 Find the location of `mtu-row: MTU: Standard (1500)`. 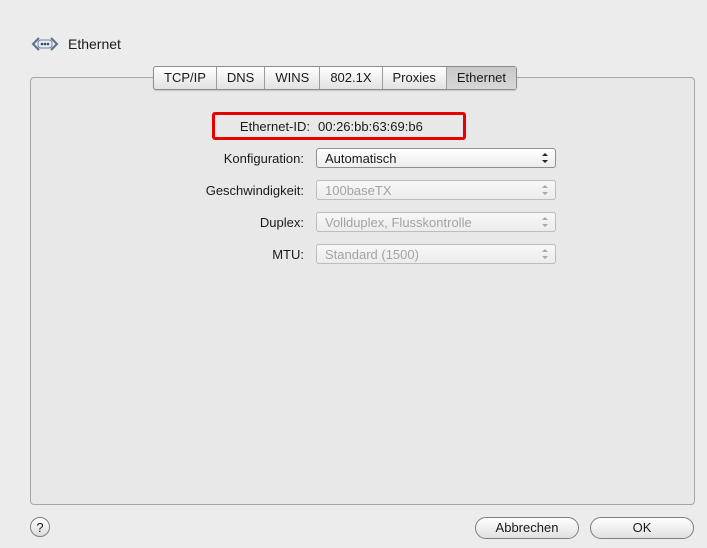

mtu-row: MTU: Standard (1500) is located at coordinates (278, 254).